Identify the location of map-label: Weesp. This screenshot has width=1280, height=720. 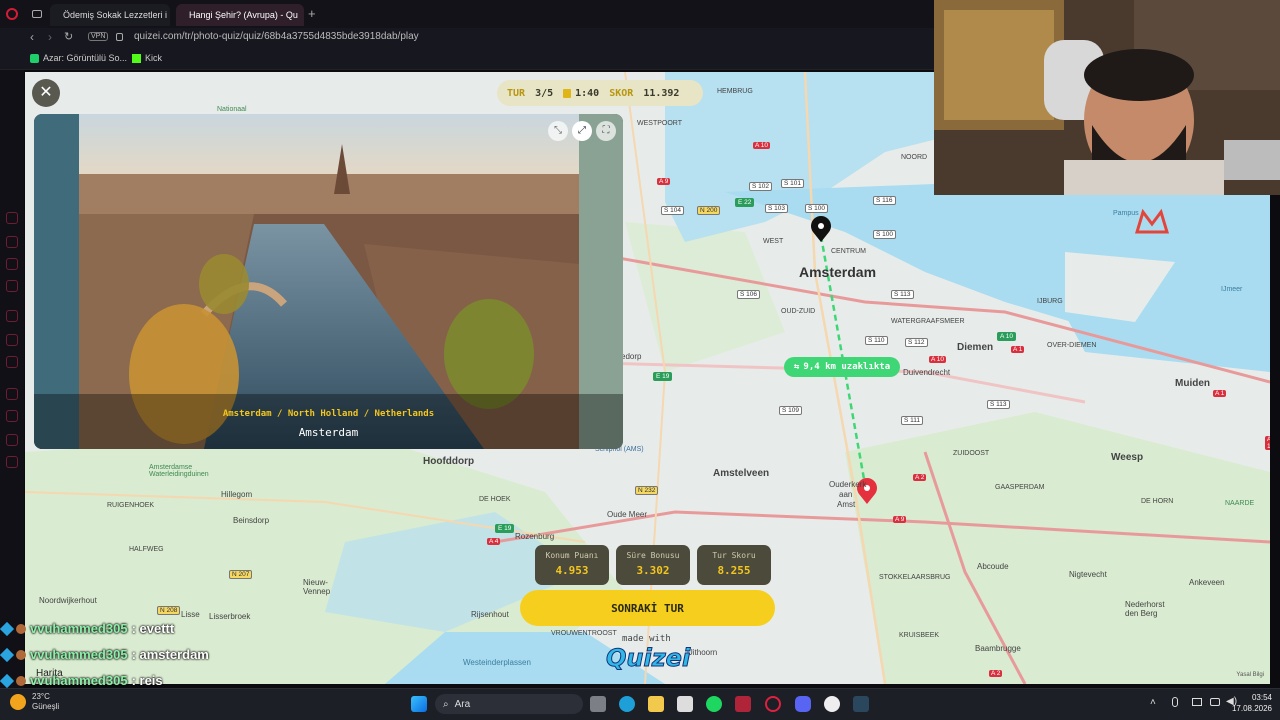
(1127, 457).